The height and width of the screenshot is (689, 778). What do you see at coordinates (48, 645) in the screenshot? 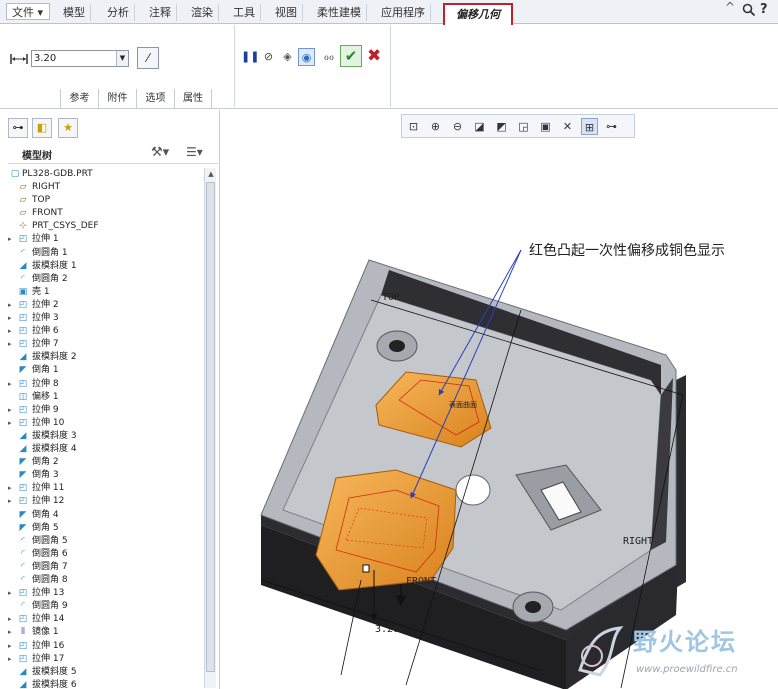
I see `tree-item-label: 拉伸 16` at bounding box center [48, 645].